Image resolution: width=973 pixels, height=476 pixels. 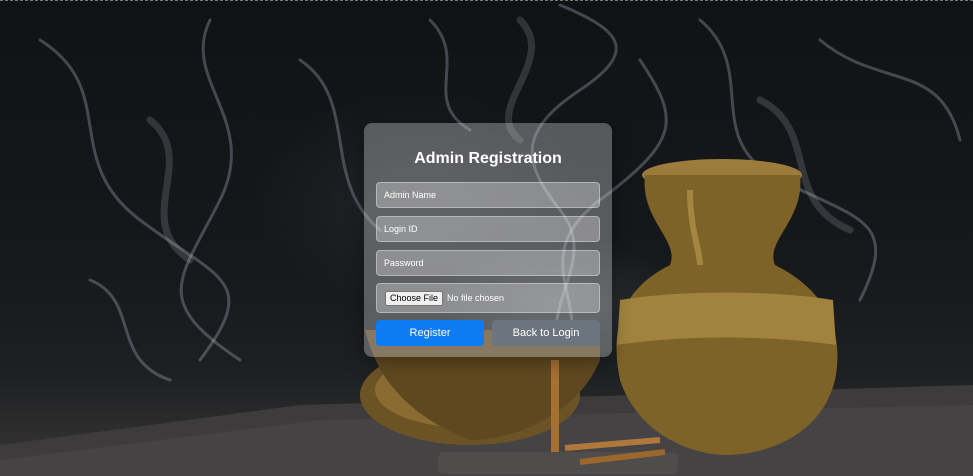 What do you see at coordinates (488, 158) in the screenshot?
I see `form-title: Admin Registration` at bounding box center [488, 158].